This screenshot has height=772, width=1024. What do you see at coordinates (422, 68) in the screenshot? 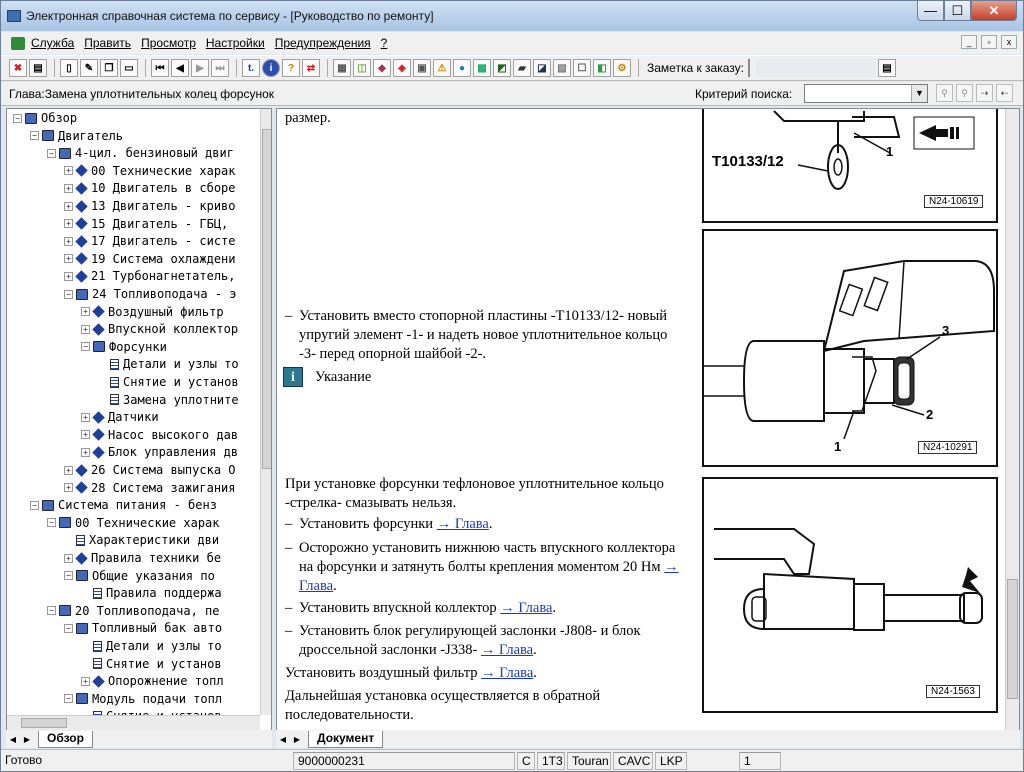
I see `tool-5-icon: ▣` at bounding box center [422, 68].